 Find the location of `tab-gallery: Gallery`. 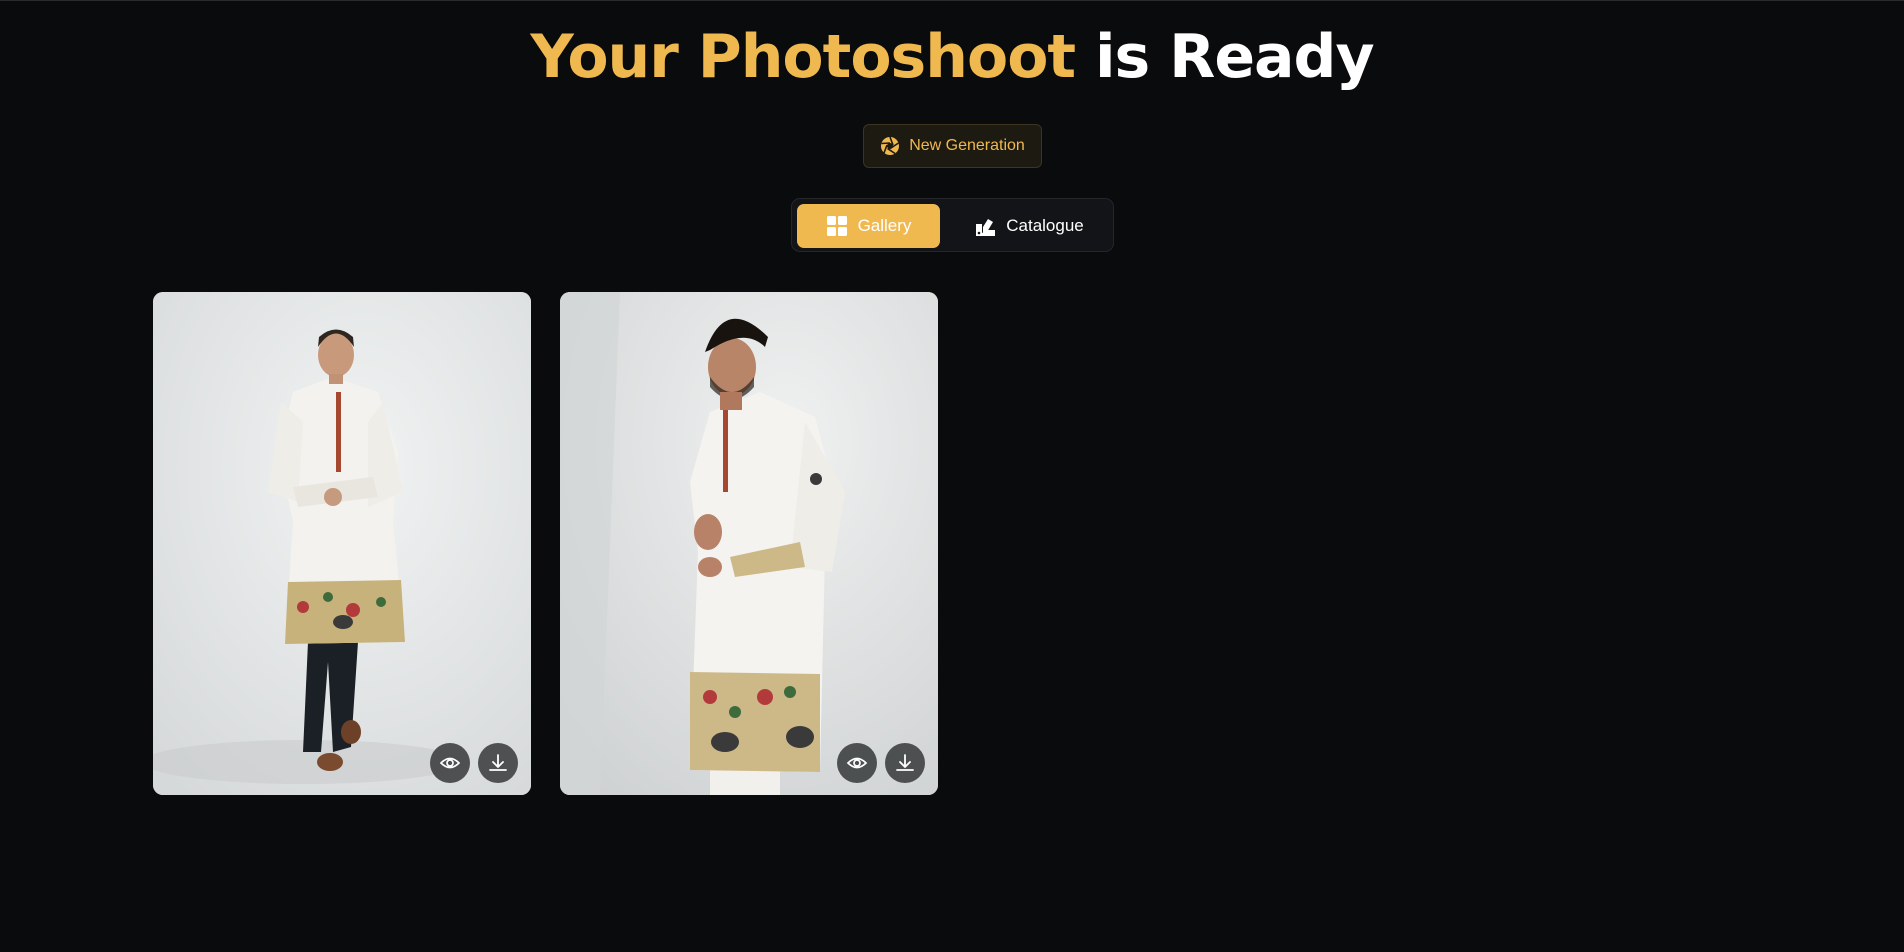

tab-gallery: Gallery is located at coordinates (868, 226).